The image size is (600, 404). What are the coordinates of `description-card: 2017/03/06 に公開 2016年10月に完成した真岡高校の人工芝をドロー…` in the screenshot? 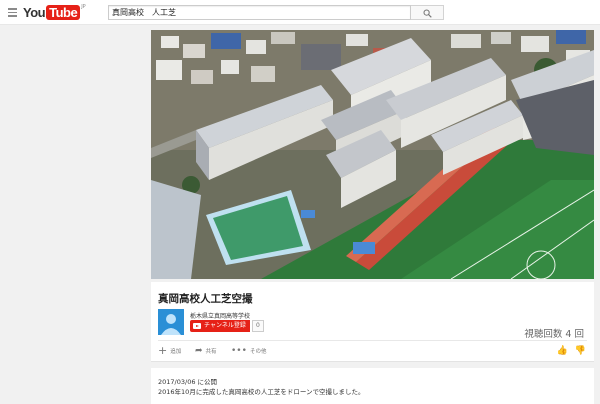 It's located at (372, 386).